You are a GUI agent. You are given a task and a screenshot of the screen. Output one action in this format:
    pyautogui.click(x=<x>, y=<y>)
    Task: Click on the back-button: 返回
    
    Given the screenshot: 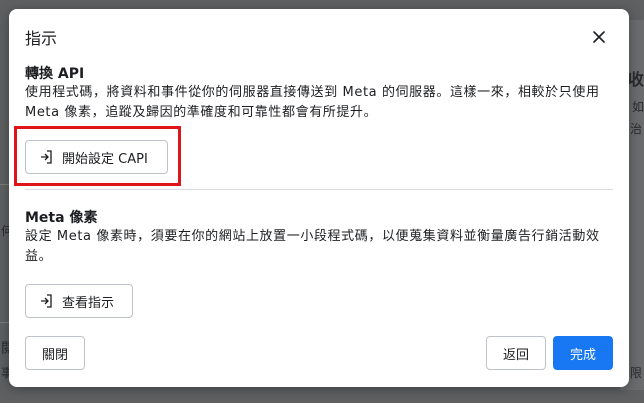 What is the action you would take?
    pyautogui.click(x=516, y=353)
    